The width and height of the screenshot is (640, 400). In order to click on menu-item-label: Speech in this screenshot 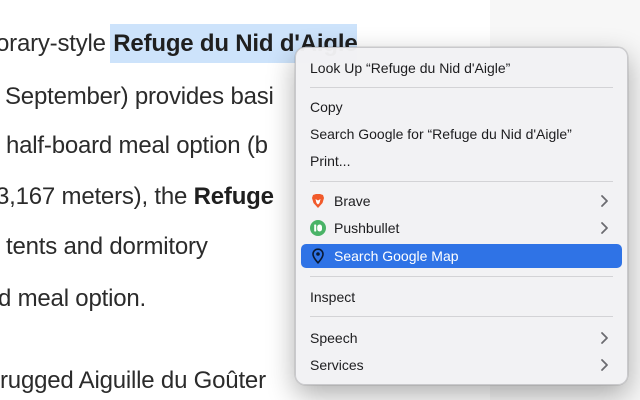, I will do `click(334, 338)`.